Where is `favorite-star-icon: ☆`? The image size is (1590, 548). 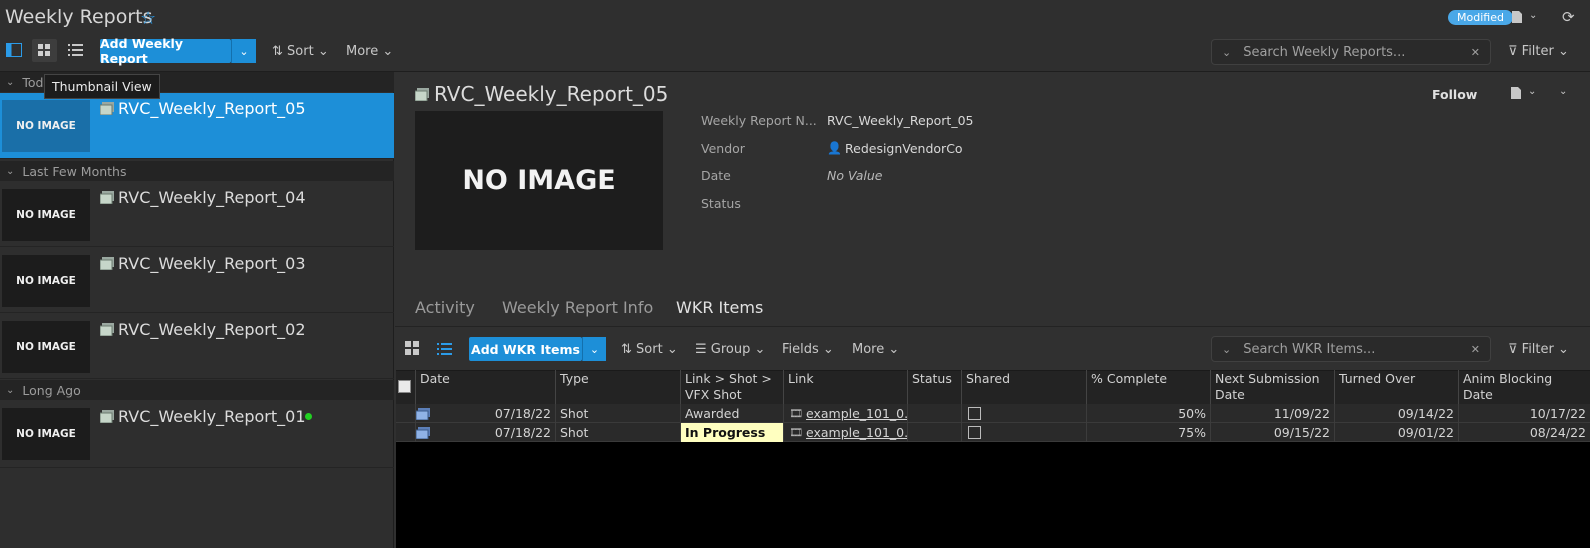
favorite-star-icon: ☆ is located at coordinates (148, 18).